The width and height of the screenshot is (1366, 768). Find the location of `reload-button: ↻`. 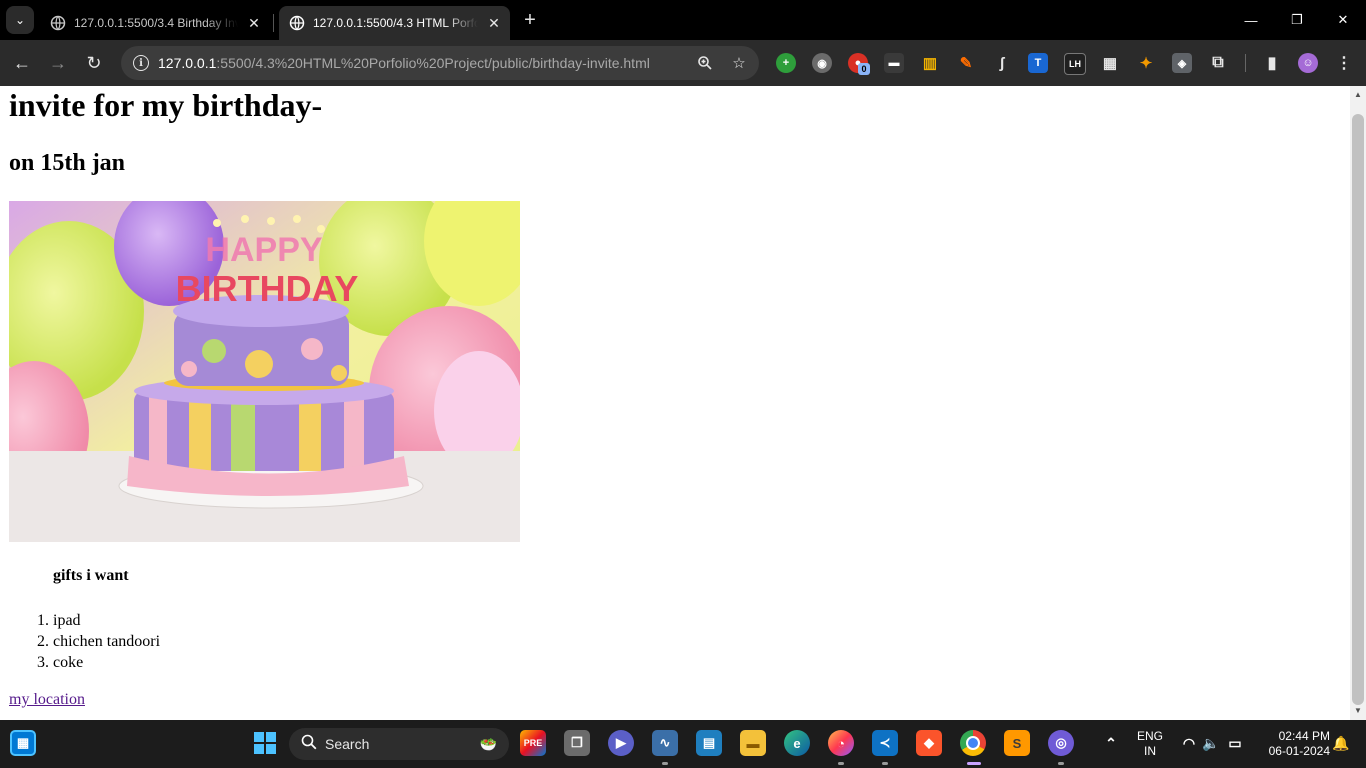

reload-button: ↻ is located at coordinates (94, 63).